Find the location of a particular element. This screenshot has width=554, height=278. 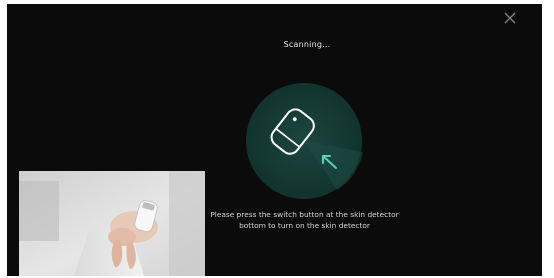

close-icon is located at coordinates (510, 18).